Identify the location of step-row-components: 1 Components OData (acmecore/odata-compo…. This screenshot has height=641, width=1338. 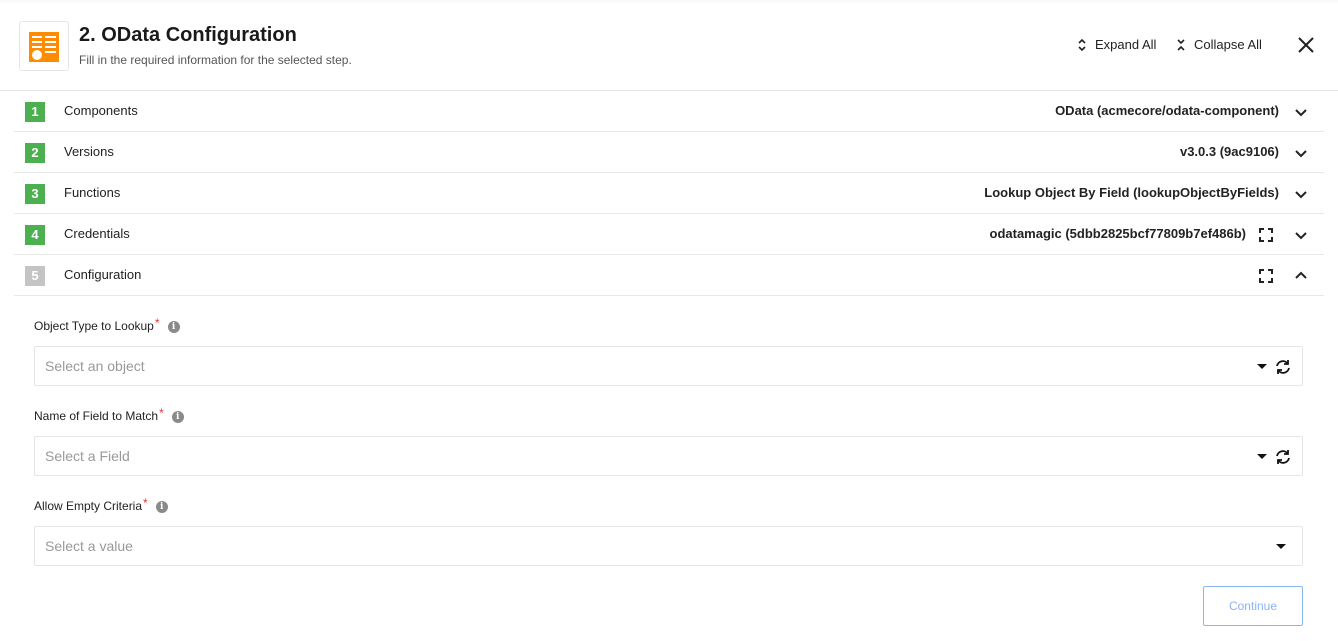
(669, 111).